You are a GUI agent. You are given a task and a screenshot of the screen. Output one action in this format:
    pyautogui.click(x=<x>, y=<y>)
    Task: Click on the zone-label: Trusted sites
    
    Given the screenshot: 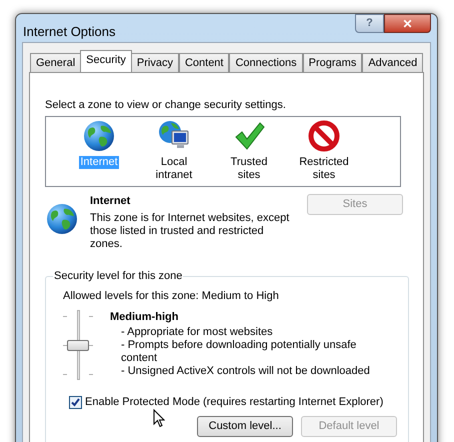 What is the action you would take?
    pyautogui.click(x=249, y=169)
    